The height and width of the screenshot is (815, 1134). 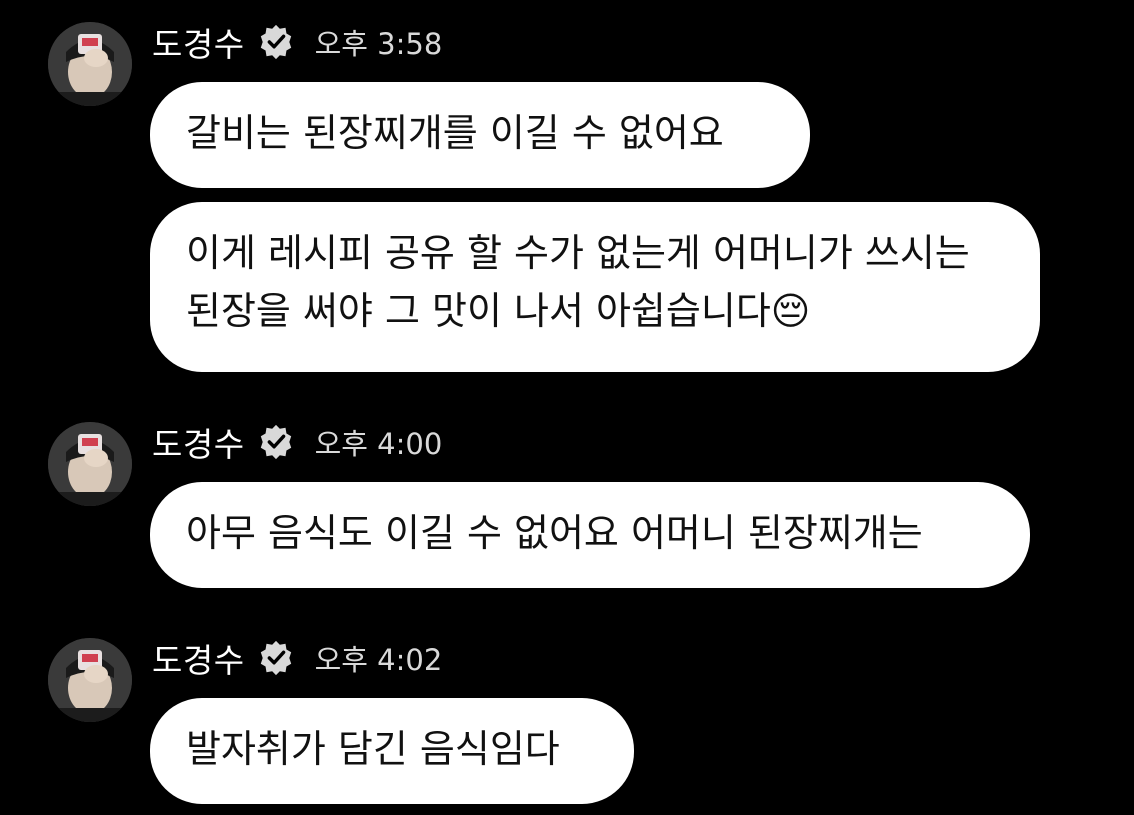 I want to click on message-header: 도경수 오후 3:58, so click(x=297, y=42).